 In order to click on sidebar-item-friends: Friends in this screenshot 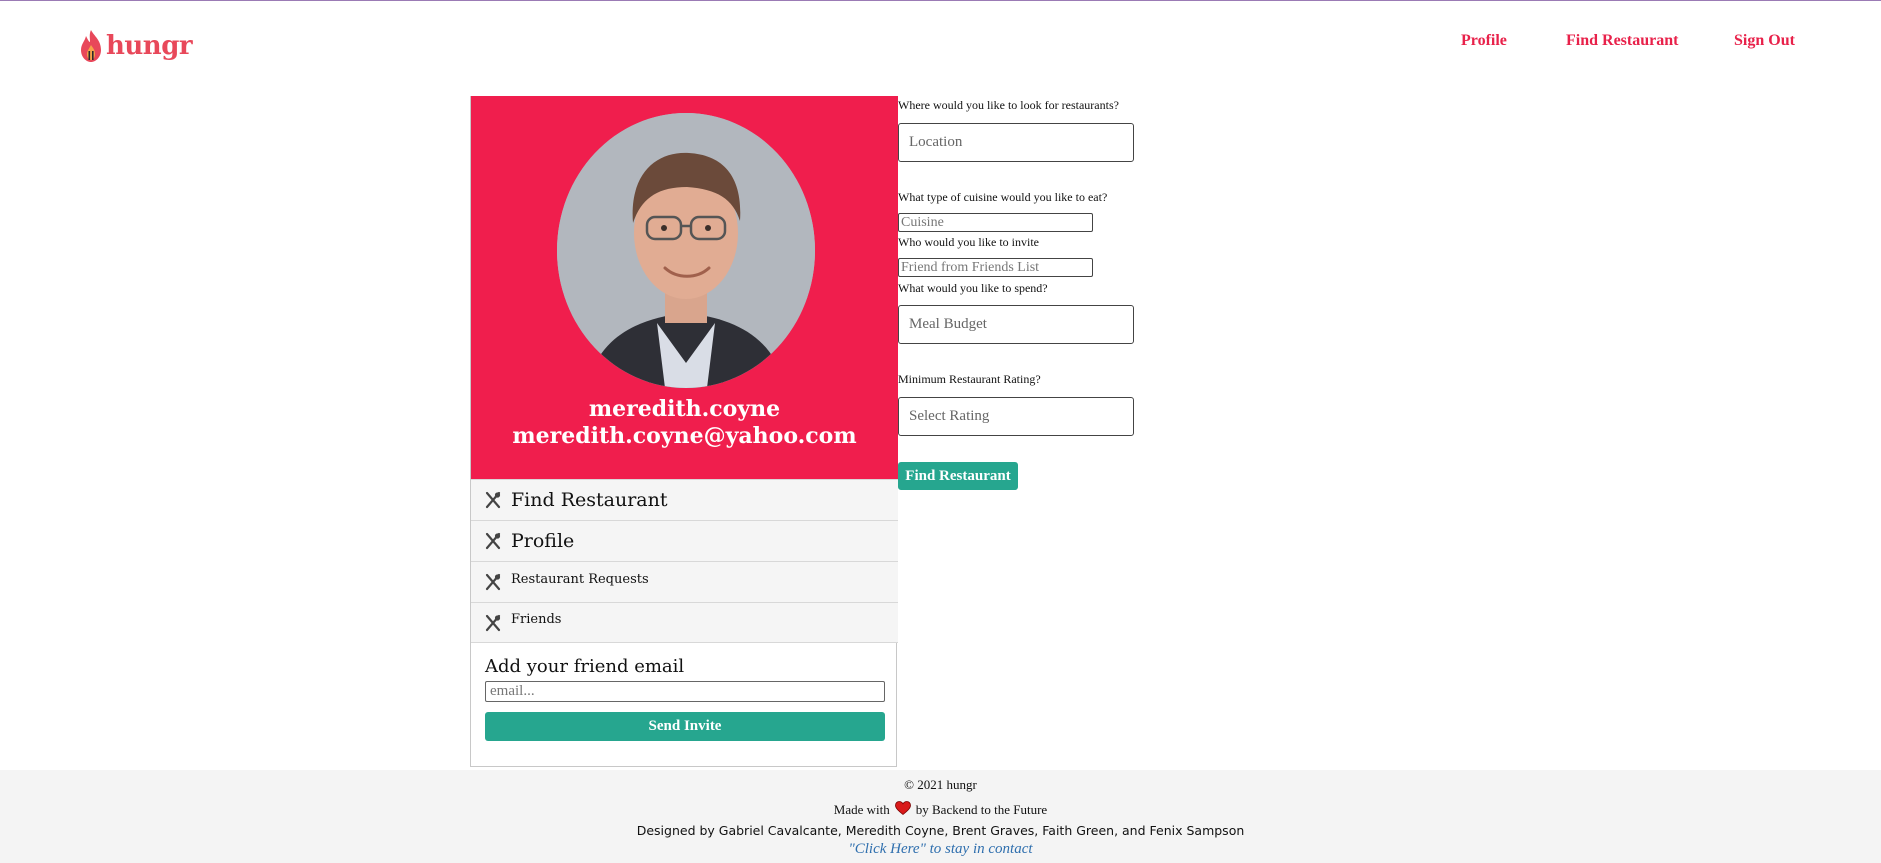, I will do `click(684, 622)`.